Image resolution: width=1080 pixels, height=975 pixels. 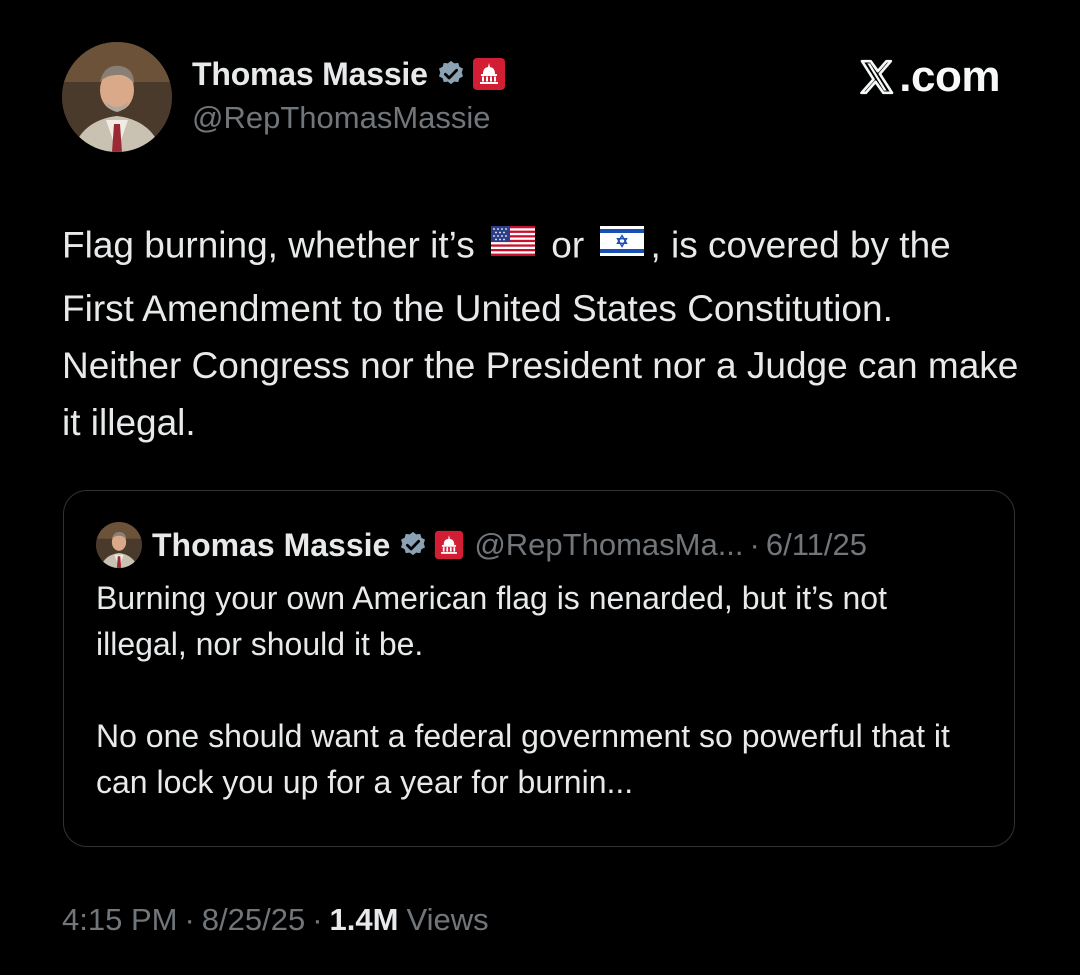 What do you see at coordinates (877, 77) in the screenshot?
I see `x-logo-icon` at bounding box center [877, 77].